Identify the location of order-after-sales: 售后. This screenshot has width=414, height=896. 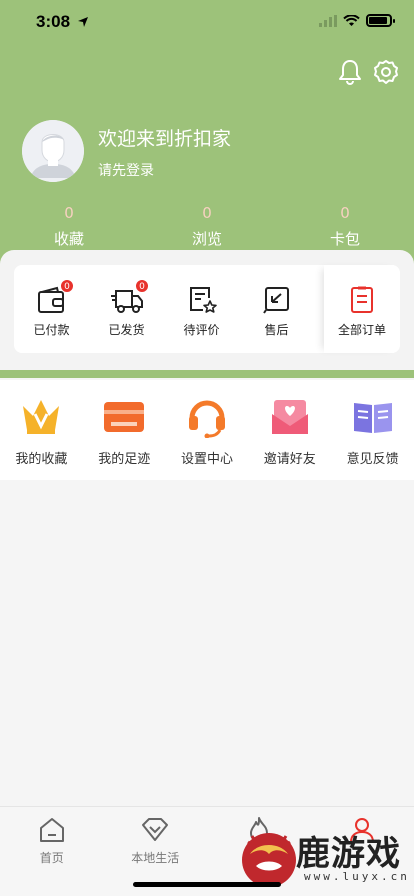
(276, 309).